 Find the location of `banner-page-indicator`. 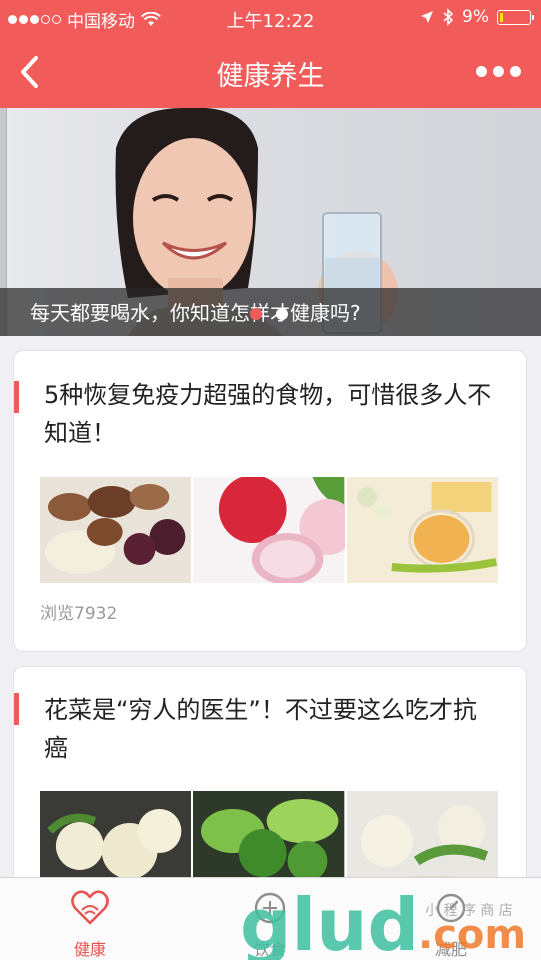

banner-page-indicator is located at coordinates (269, 314).